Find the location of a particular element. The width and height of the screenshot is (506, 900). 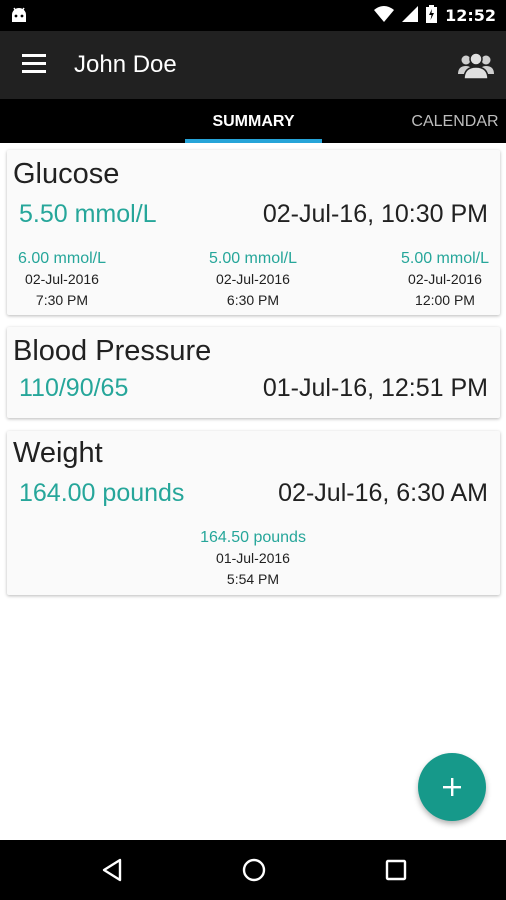

latest-datetime: 01-Jul-16, 12:51 PM is located at coordinates (375, 388).